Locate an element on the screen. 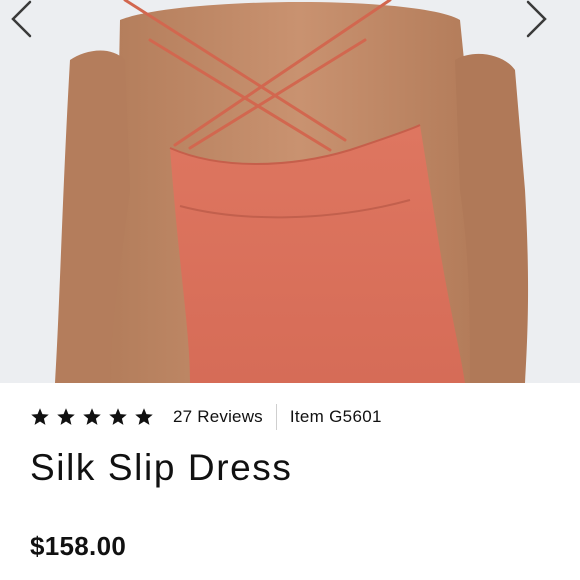  item-code: Item G5601 is located at coordinates (335, 416).